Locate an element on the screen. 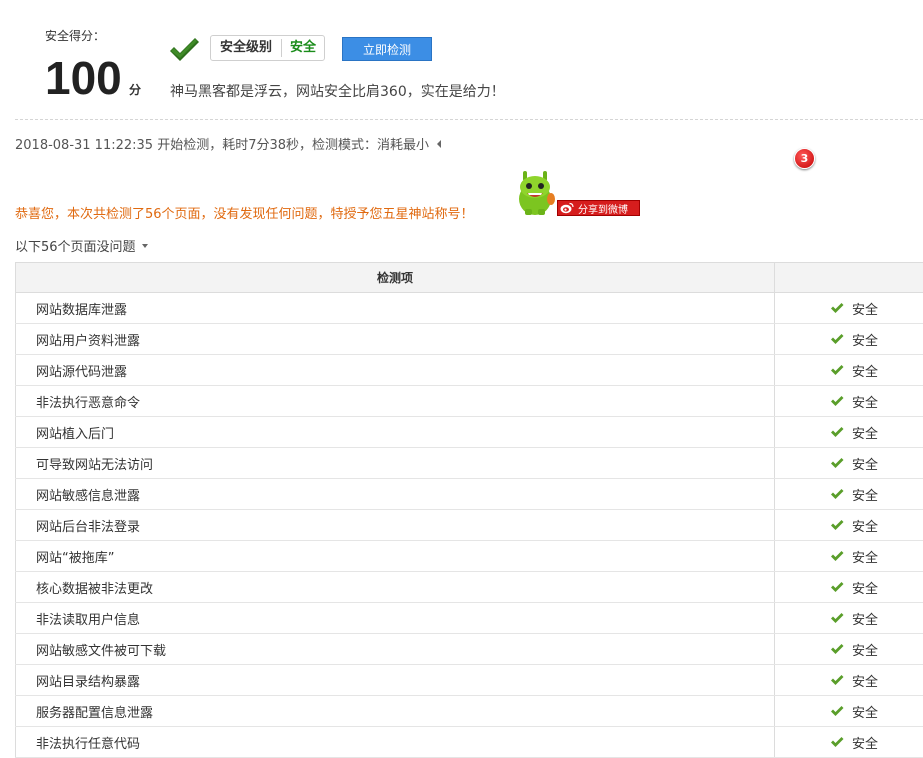  table-row: 网站目录结构暴露 安全 is located at coordinates (469, 680).